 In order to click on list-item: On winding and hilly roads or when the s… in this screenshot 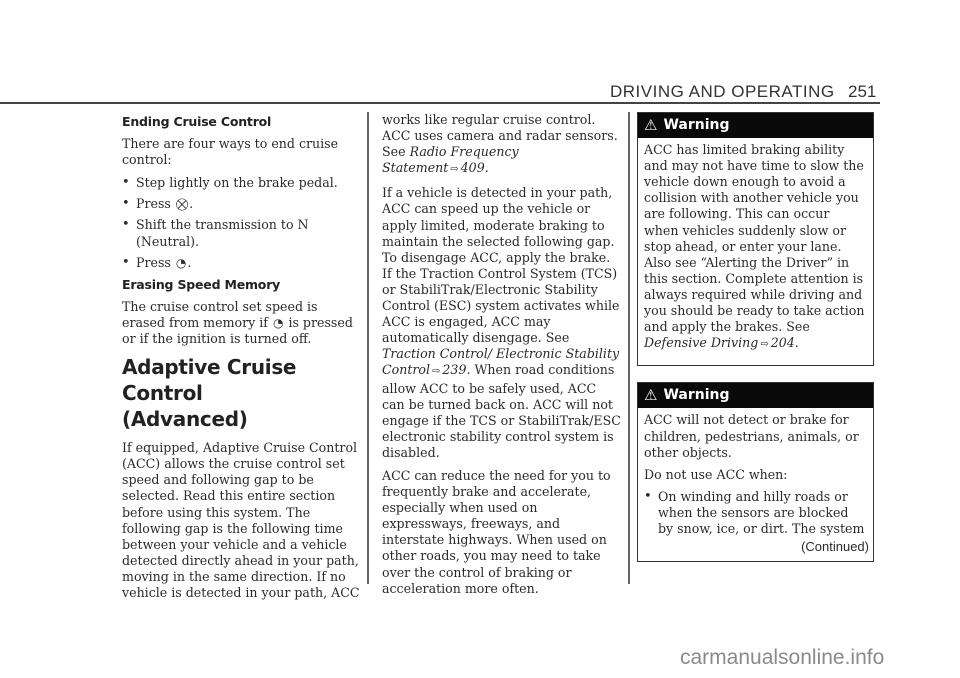, I will do `click(755, 513)`.